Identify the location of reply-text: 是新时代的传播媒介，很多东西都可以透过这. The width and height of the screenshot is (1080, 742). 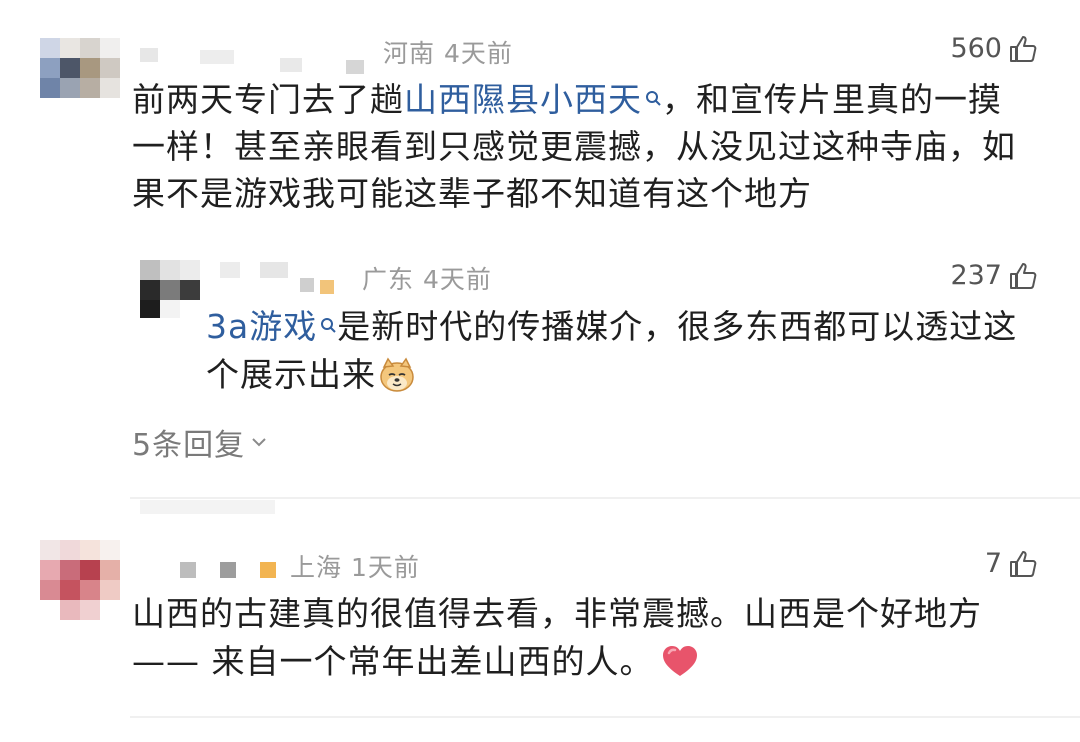
(677, 326).